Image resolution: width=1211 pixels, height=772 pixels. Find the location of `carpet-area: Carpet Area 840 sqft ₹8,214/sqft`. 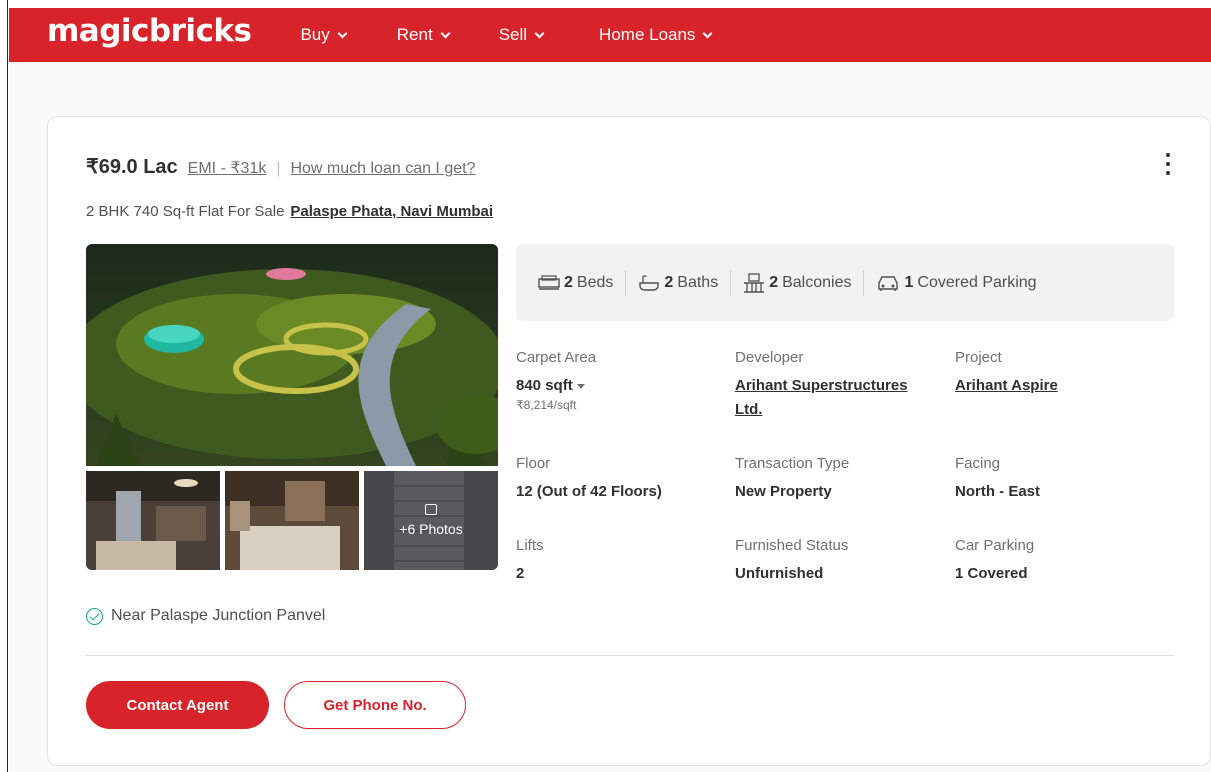

carpet-area: Carpet Area 840 sqft ₹8,214/sqft is located at coordinates (625, 402).